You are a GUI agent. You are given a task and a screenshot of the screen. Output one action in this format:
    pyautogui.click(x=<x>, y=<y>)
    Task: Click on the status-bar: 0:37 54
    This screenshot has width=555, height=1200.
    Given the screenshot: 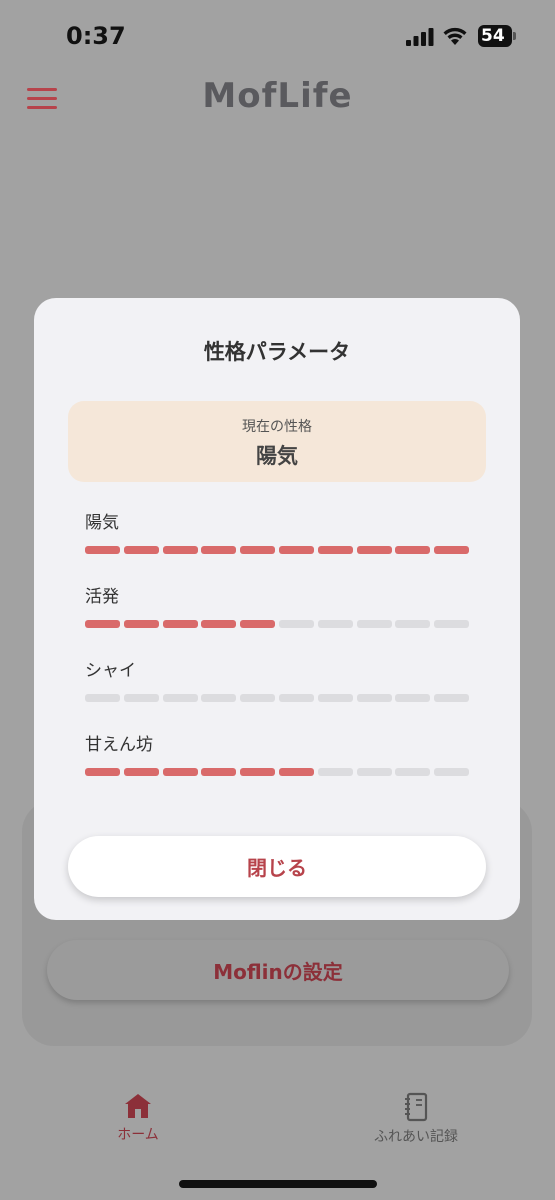 What is the action you would take?
    pyautogui.click(x=277, y=35)
    